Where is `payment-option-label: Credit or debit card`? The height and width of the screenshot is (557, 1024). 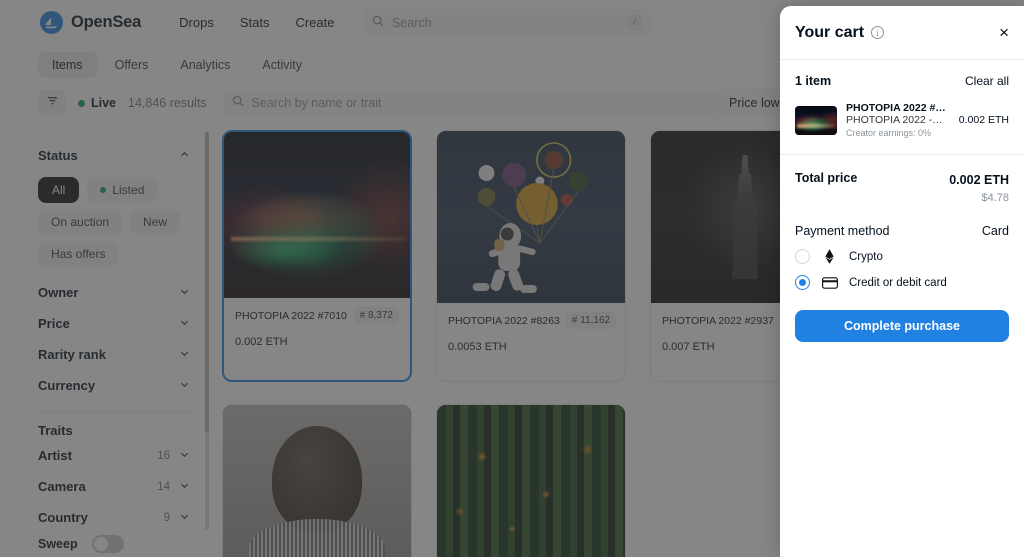
payment-option-label: Credit or debit card is located at coordinates (898, 282).